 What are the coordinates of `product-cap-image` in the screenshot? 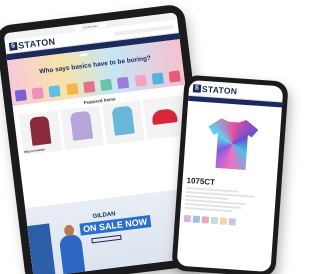 It's located at (164, 116).